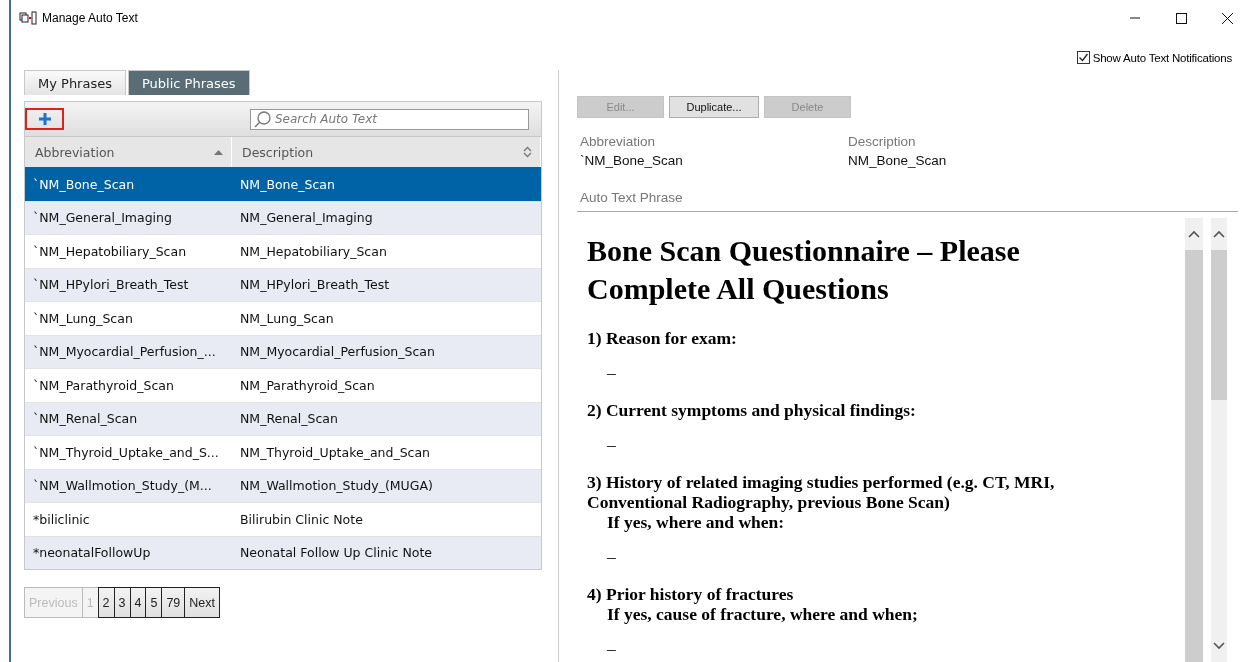 The height and width of the screenshot is (662, 1250). What do you see at coordinates (762, 614) in the screenshot?
I see `question-text: If yes, cause of fracture, where and when;` at bounding box center [762, 614].